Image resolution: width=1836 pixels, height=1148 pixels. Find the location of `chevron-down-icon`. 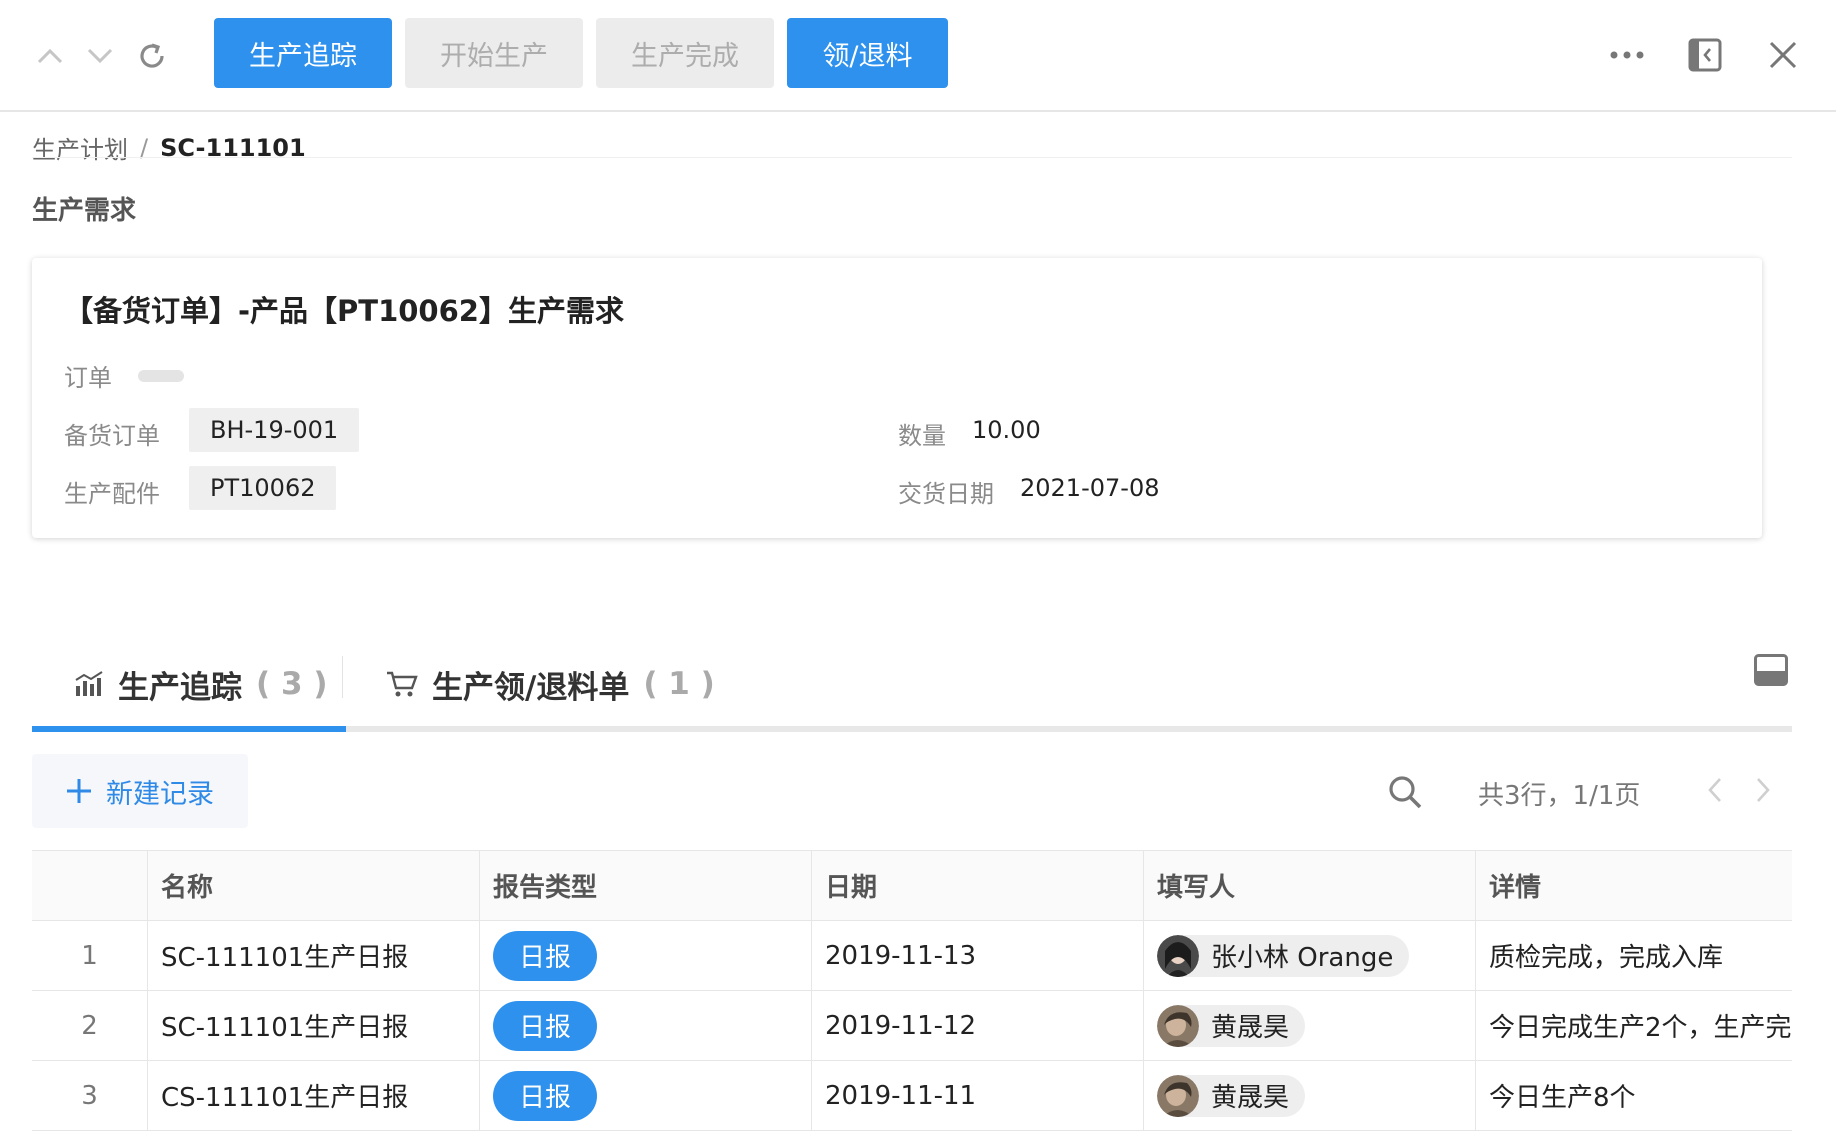

chevron-down-icon is located at coordinates (100, 56).